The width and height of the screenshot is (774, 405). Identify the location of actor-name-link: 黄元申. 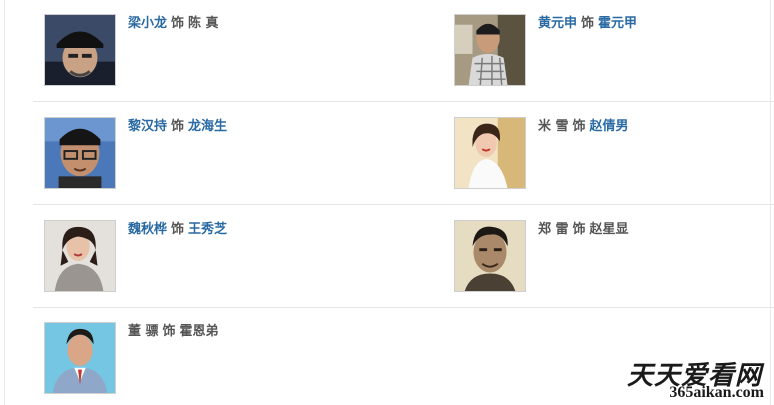
(557, 23).